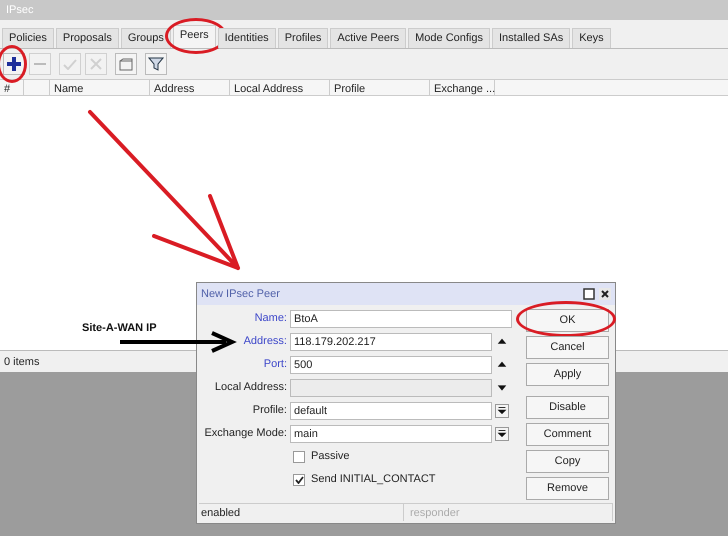  Describe the element at coordinates (245, 434) in the screenshot. I see `field-label: Exchange Mode:` at that location.